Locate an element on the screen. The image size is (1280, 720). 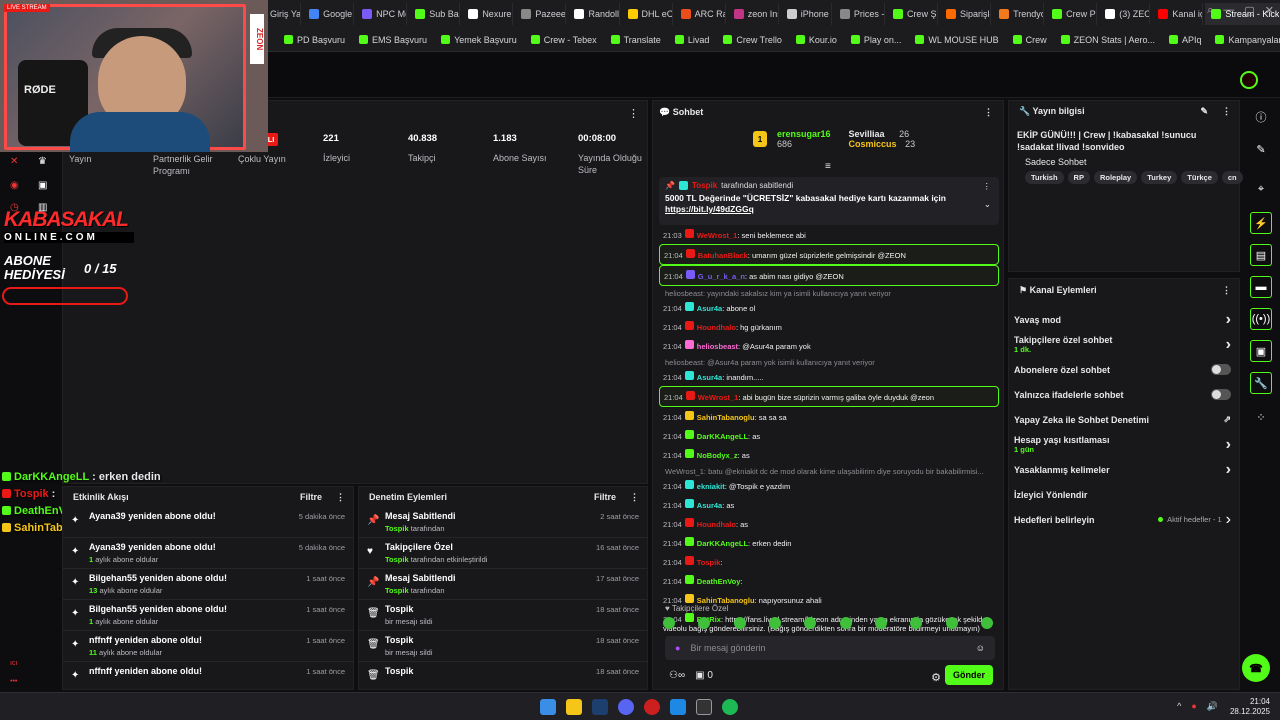
bookmark-item: EMS Başvuru is located at coordinates (393, 40).